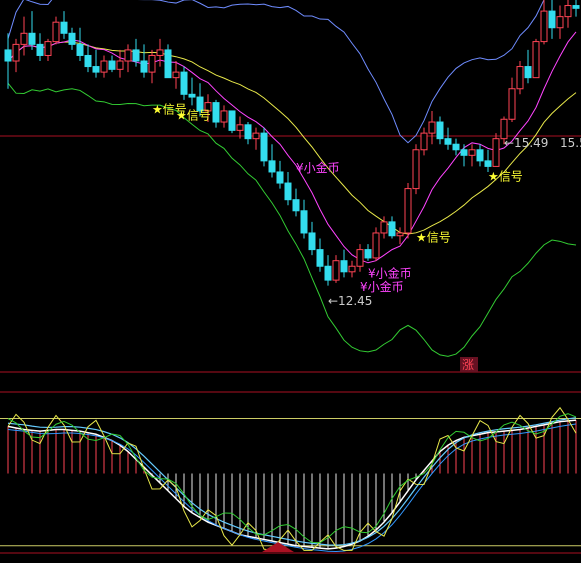  Describe the element at coordinates (350, 301) in the screenshot. I see `annotation-label: ←12.45` at that location.